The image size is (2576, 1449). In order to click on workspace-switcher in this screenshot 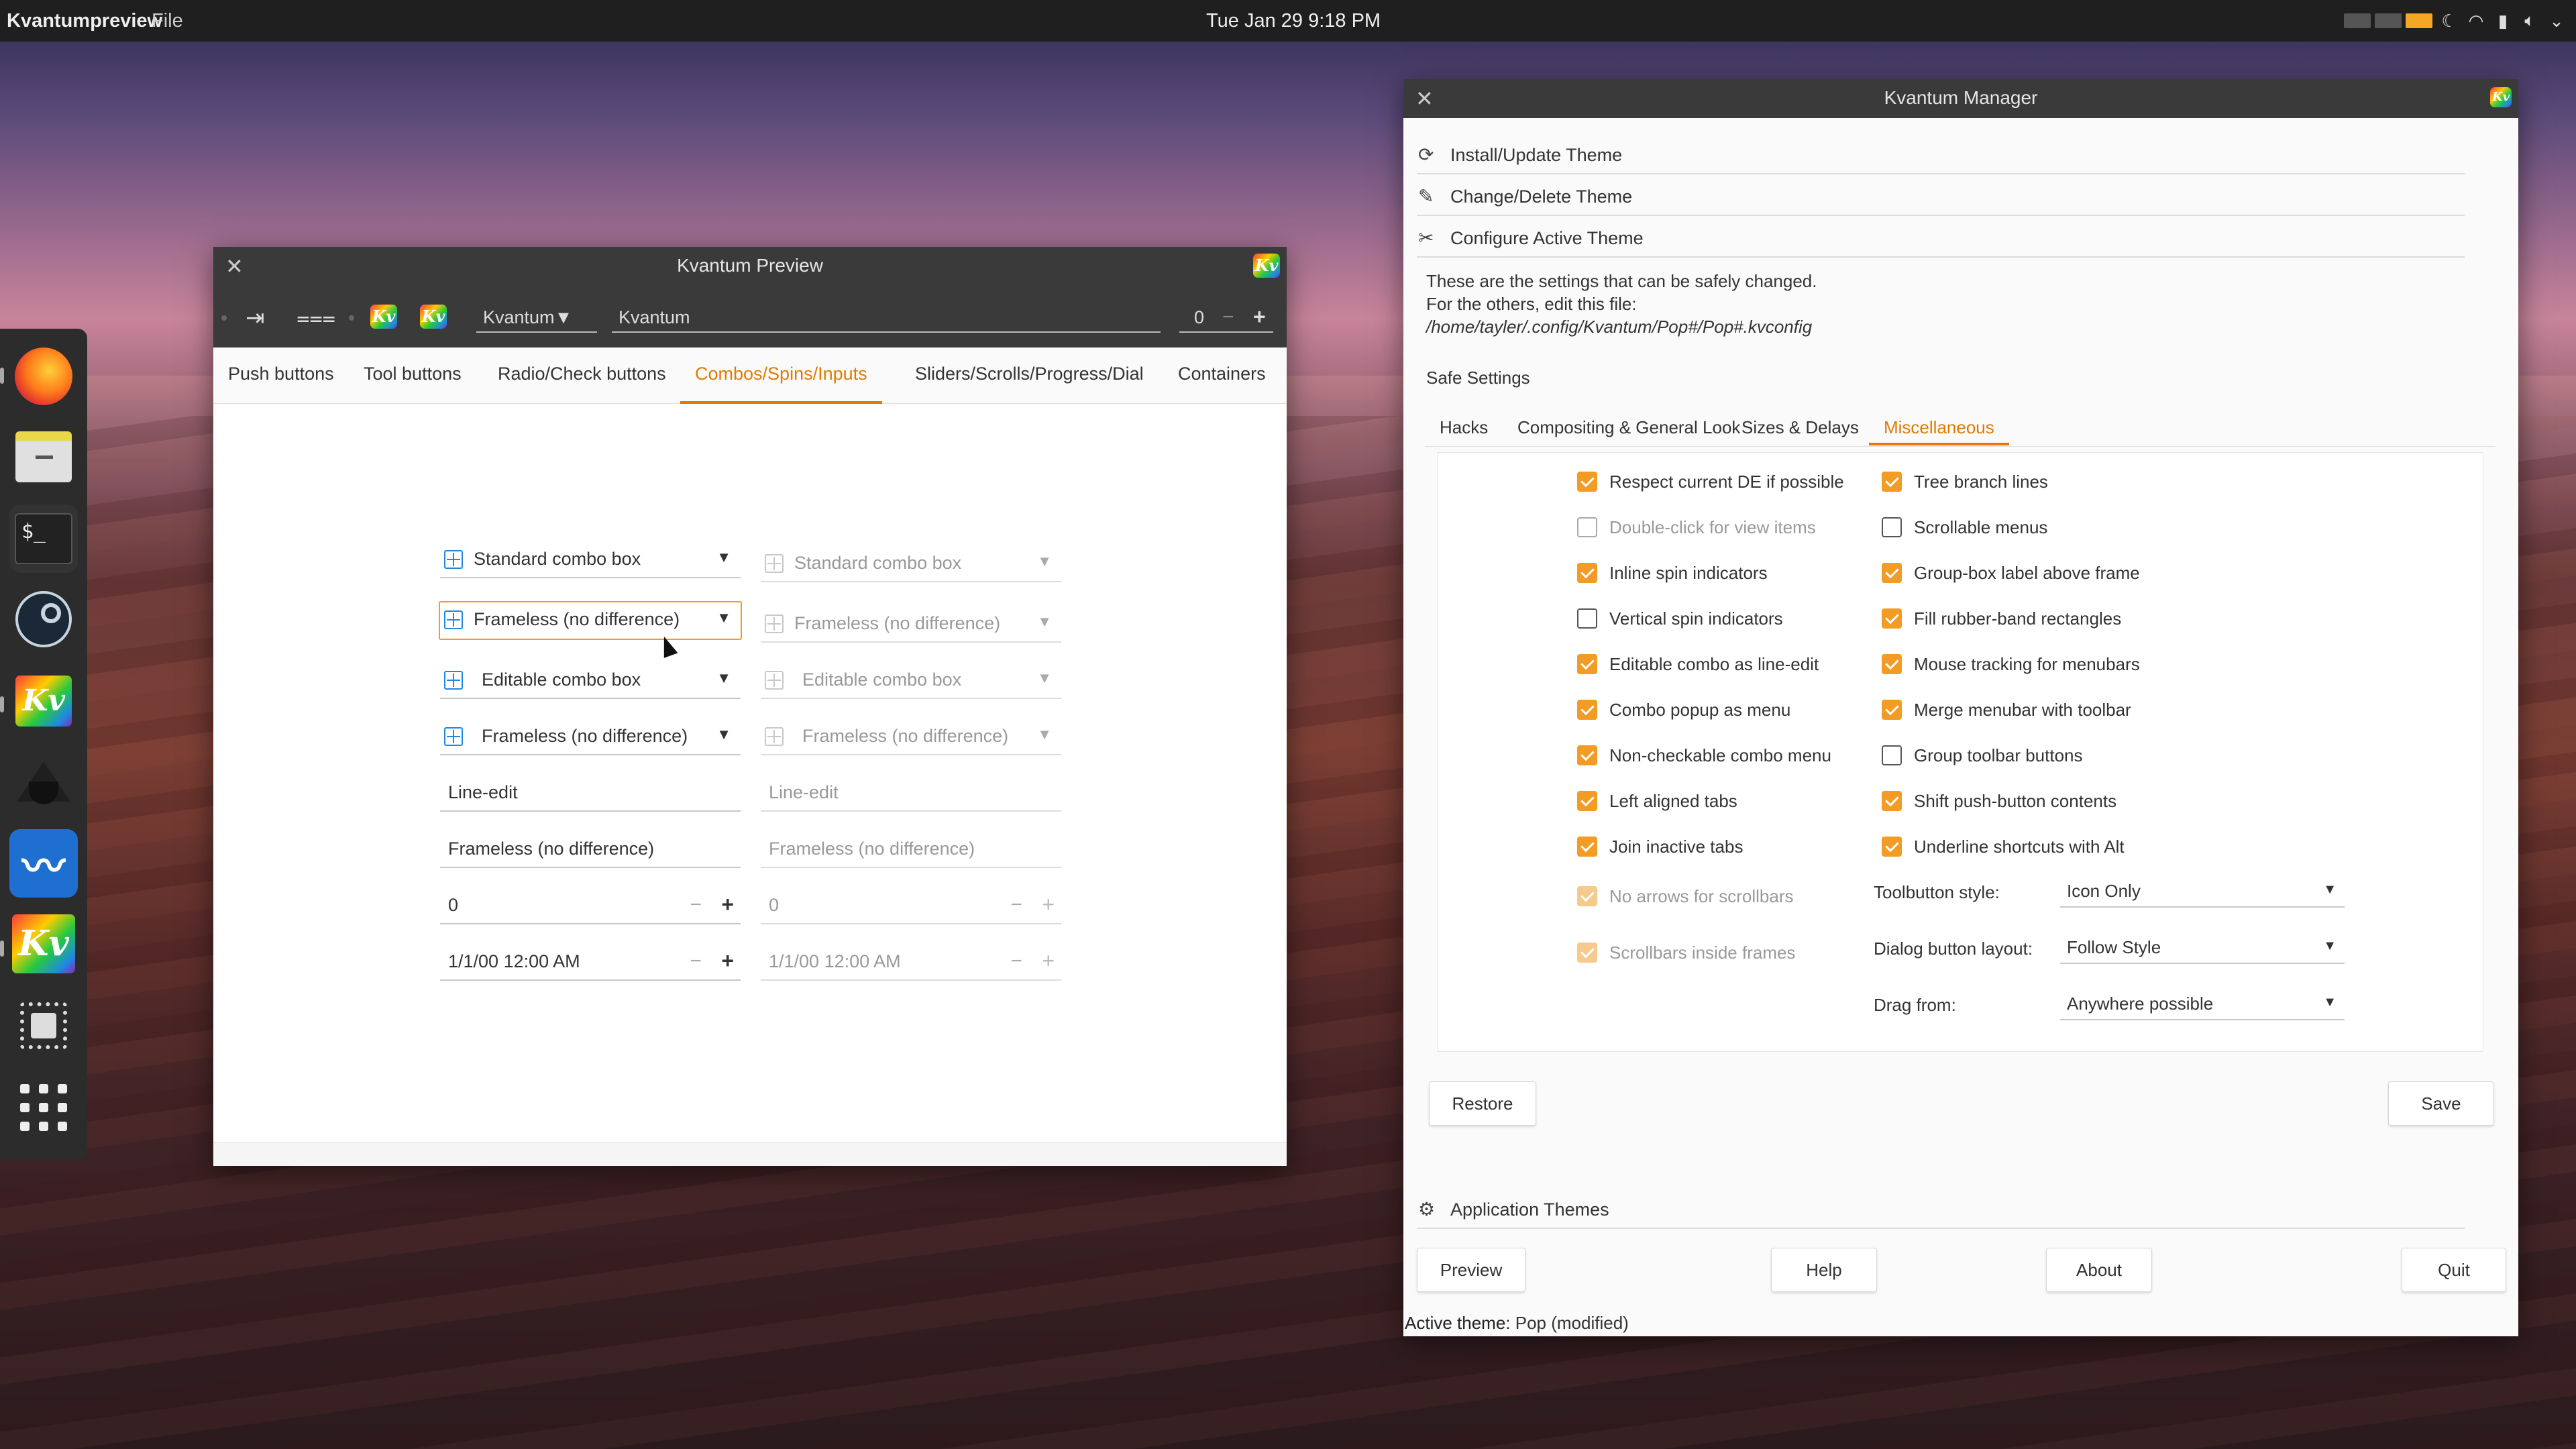, I will do `click(2388, 20)`.